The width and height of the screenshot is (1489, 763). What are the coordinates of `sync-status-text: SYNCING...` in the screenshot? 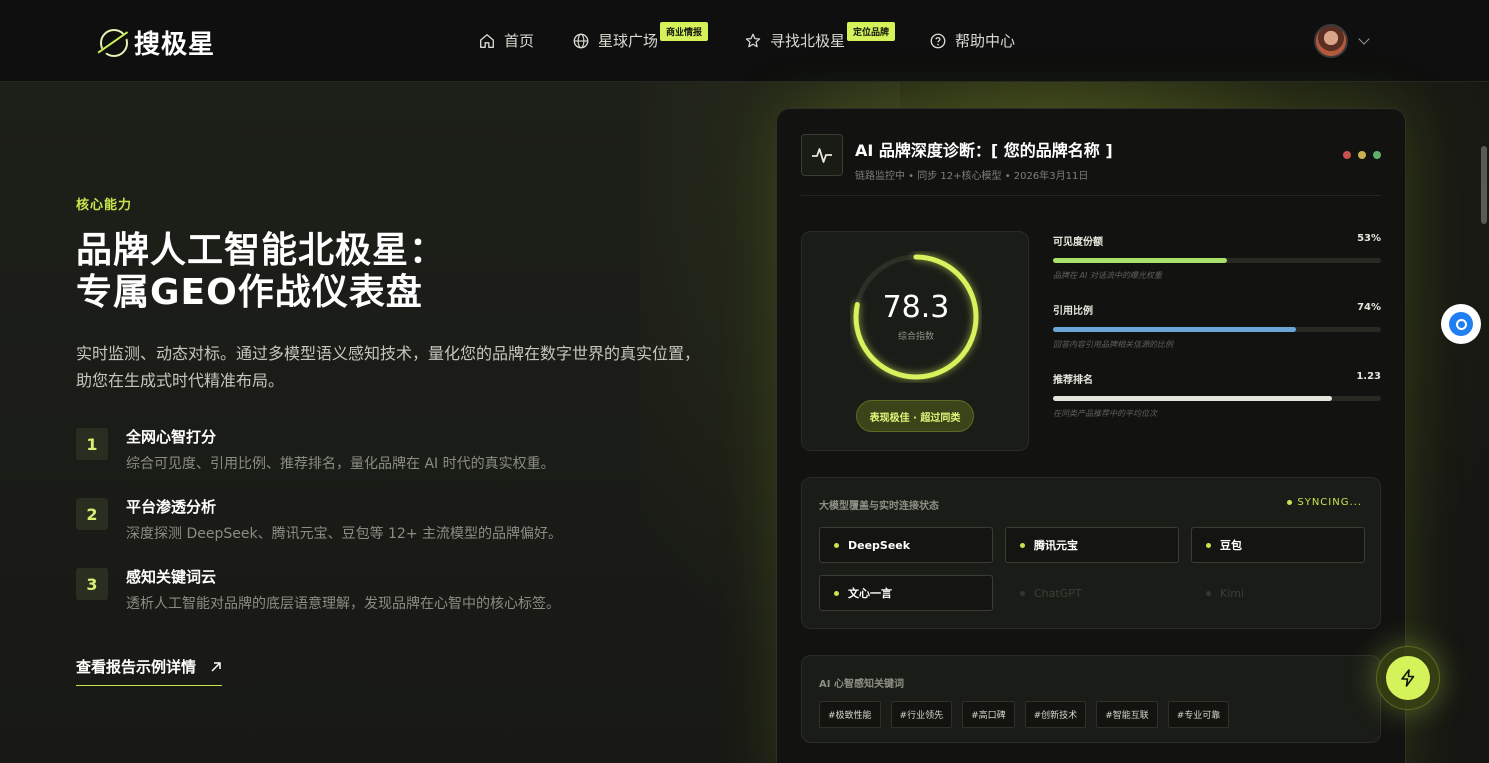 It's located at (1329, 502).